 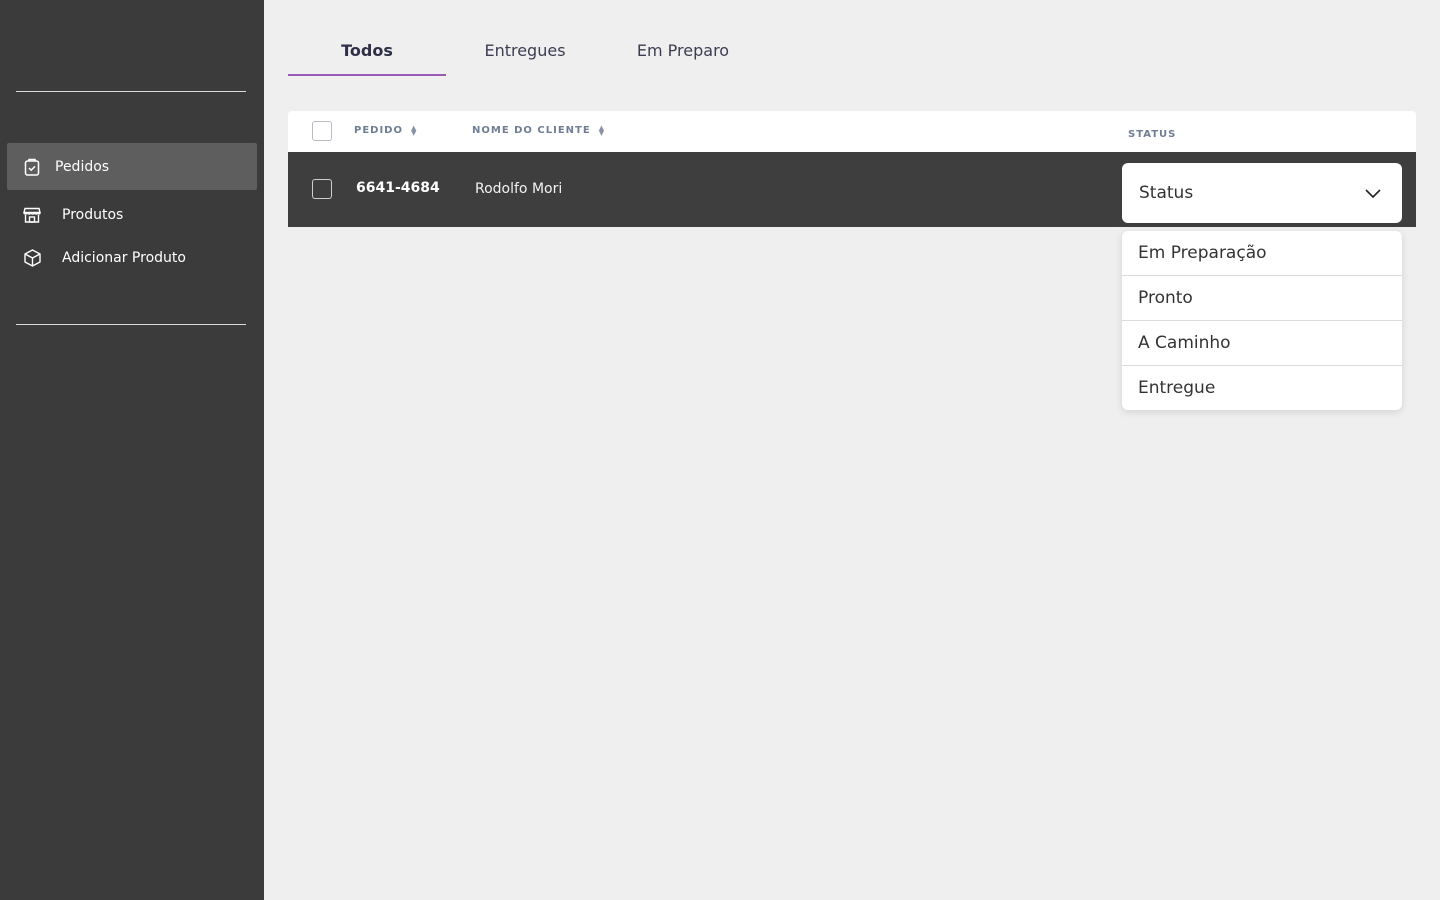 I want to click on status-option-a-caminho: A Caminho, so click(x=1262, y=343).